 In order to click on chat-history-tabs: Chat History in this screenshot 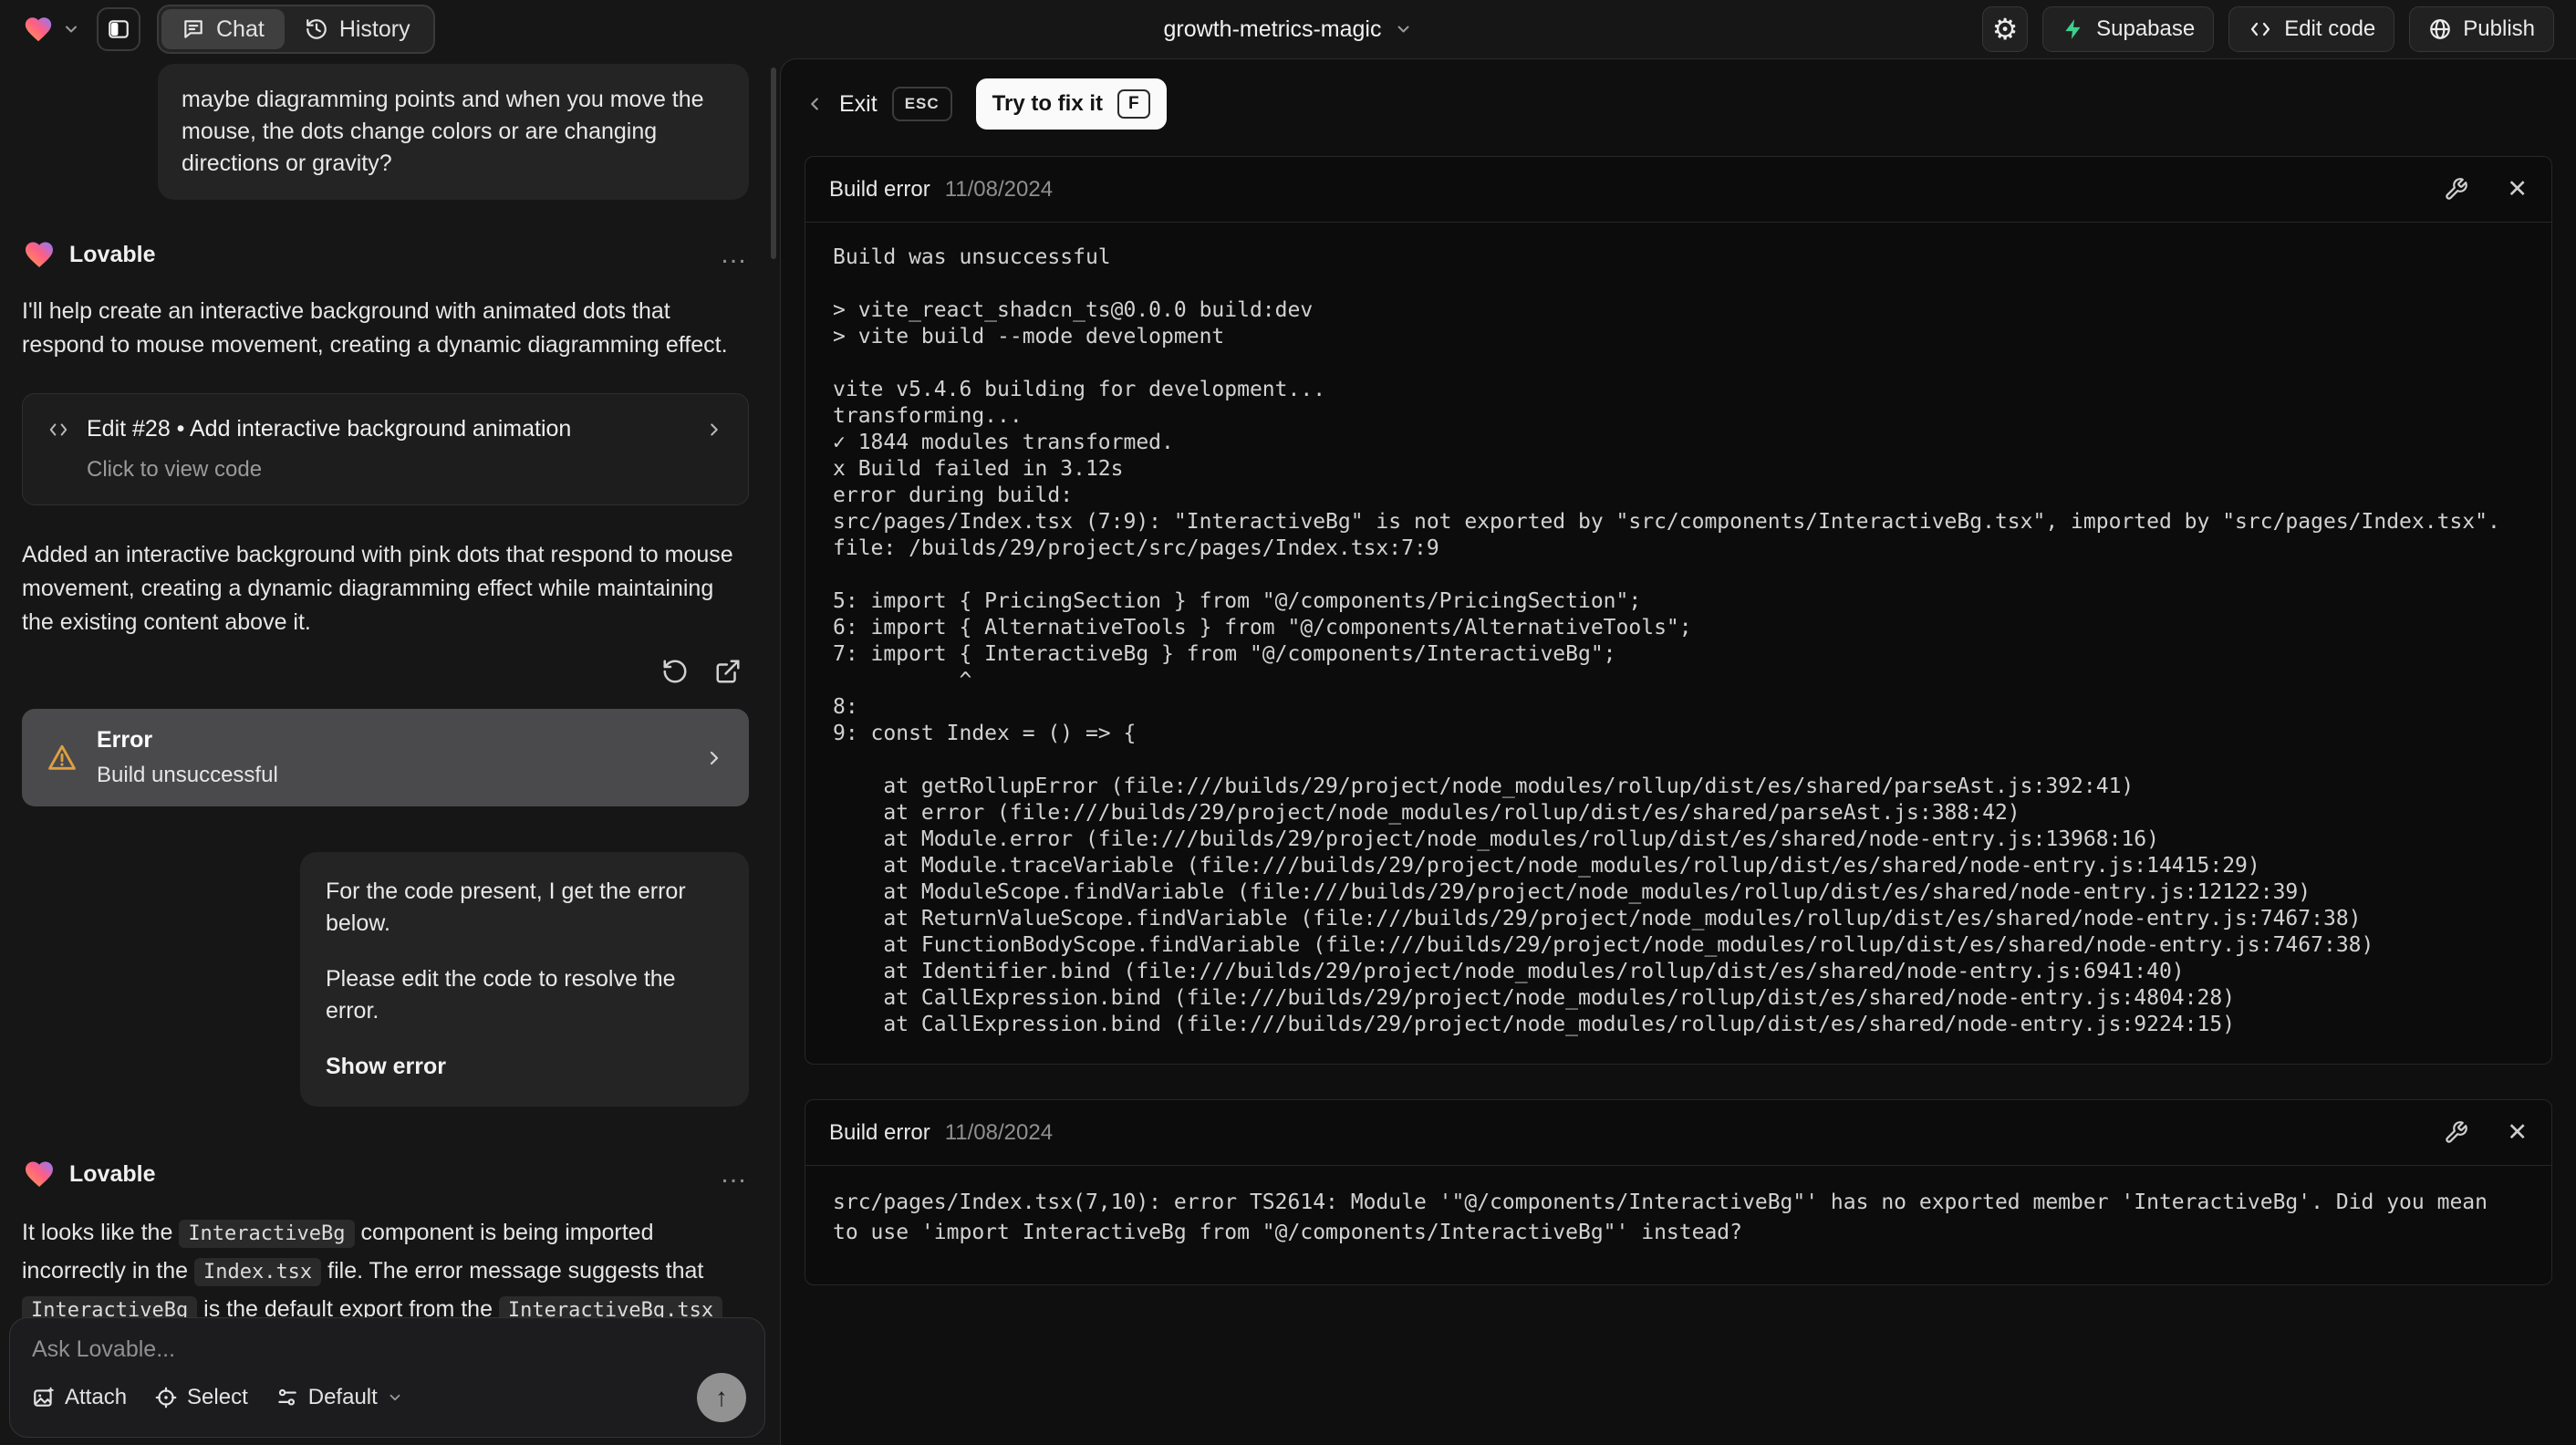, I will do `click(296, 29)`.